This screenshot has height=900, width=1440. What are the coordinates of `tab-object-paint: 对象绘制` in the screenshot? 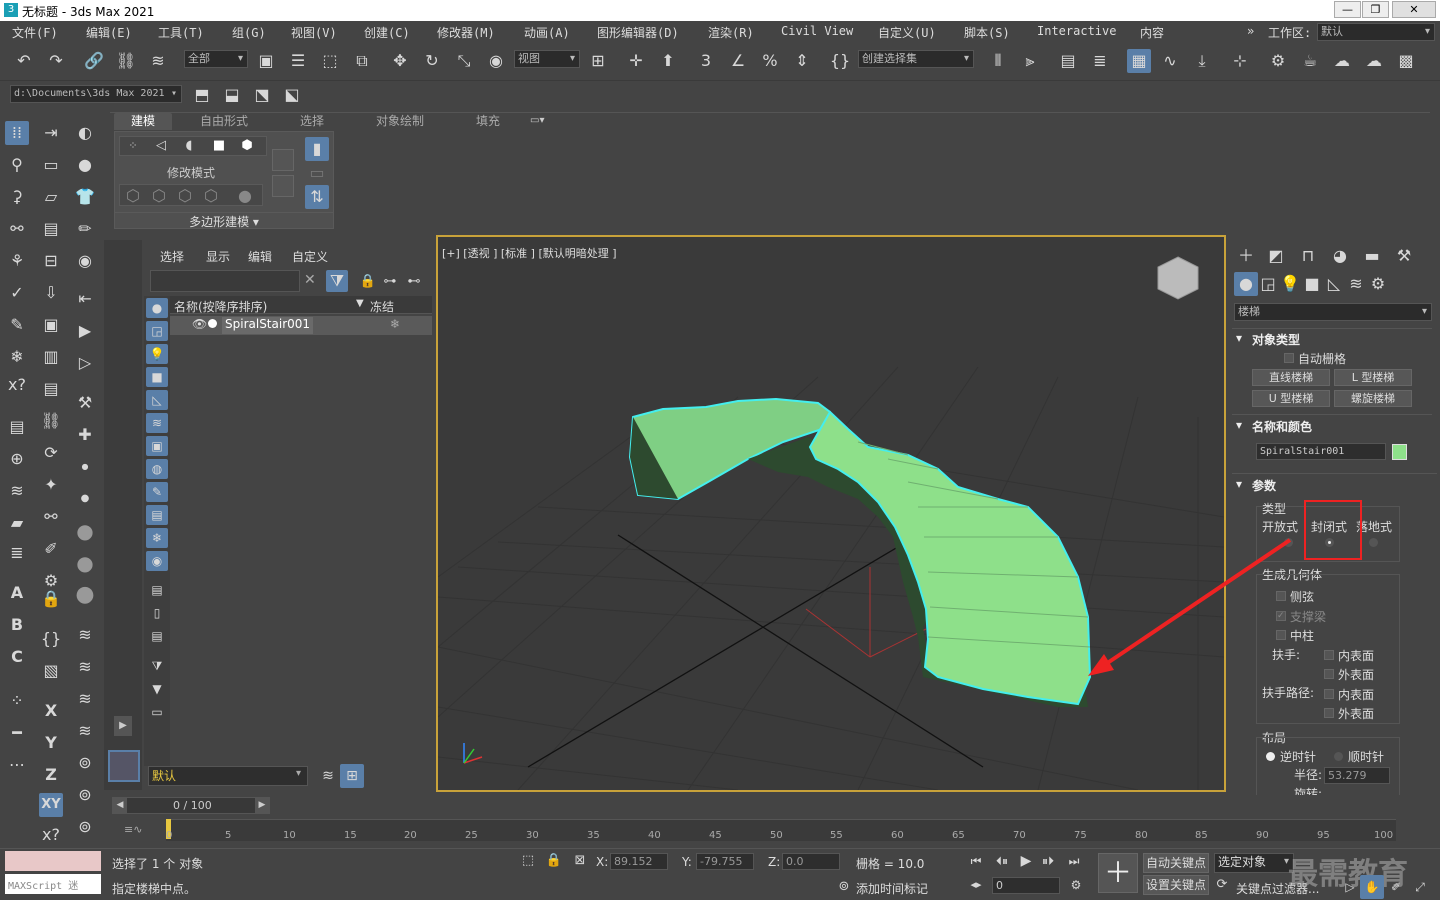 It's located at (400, 121).